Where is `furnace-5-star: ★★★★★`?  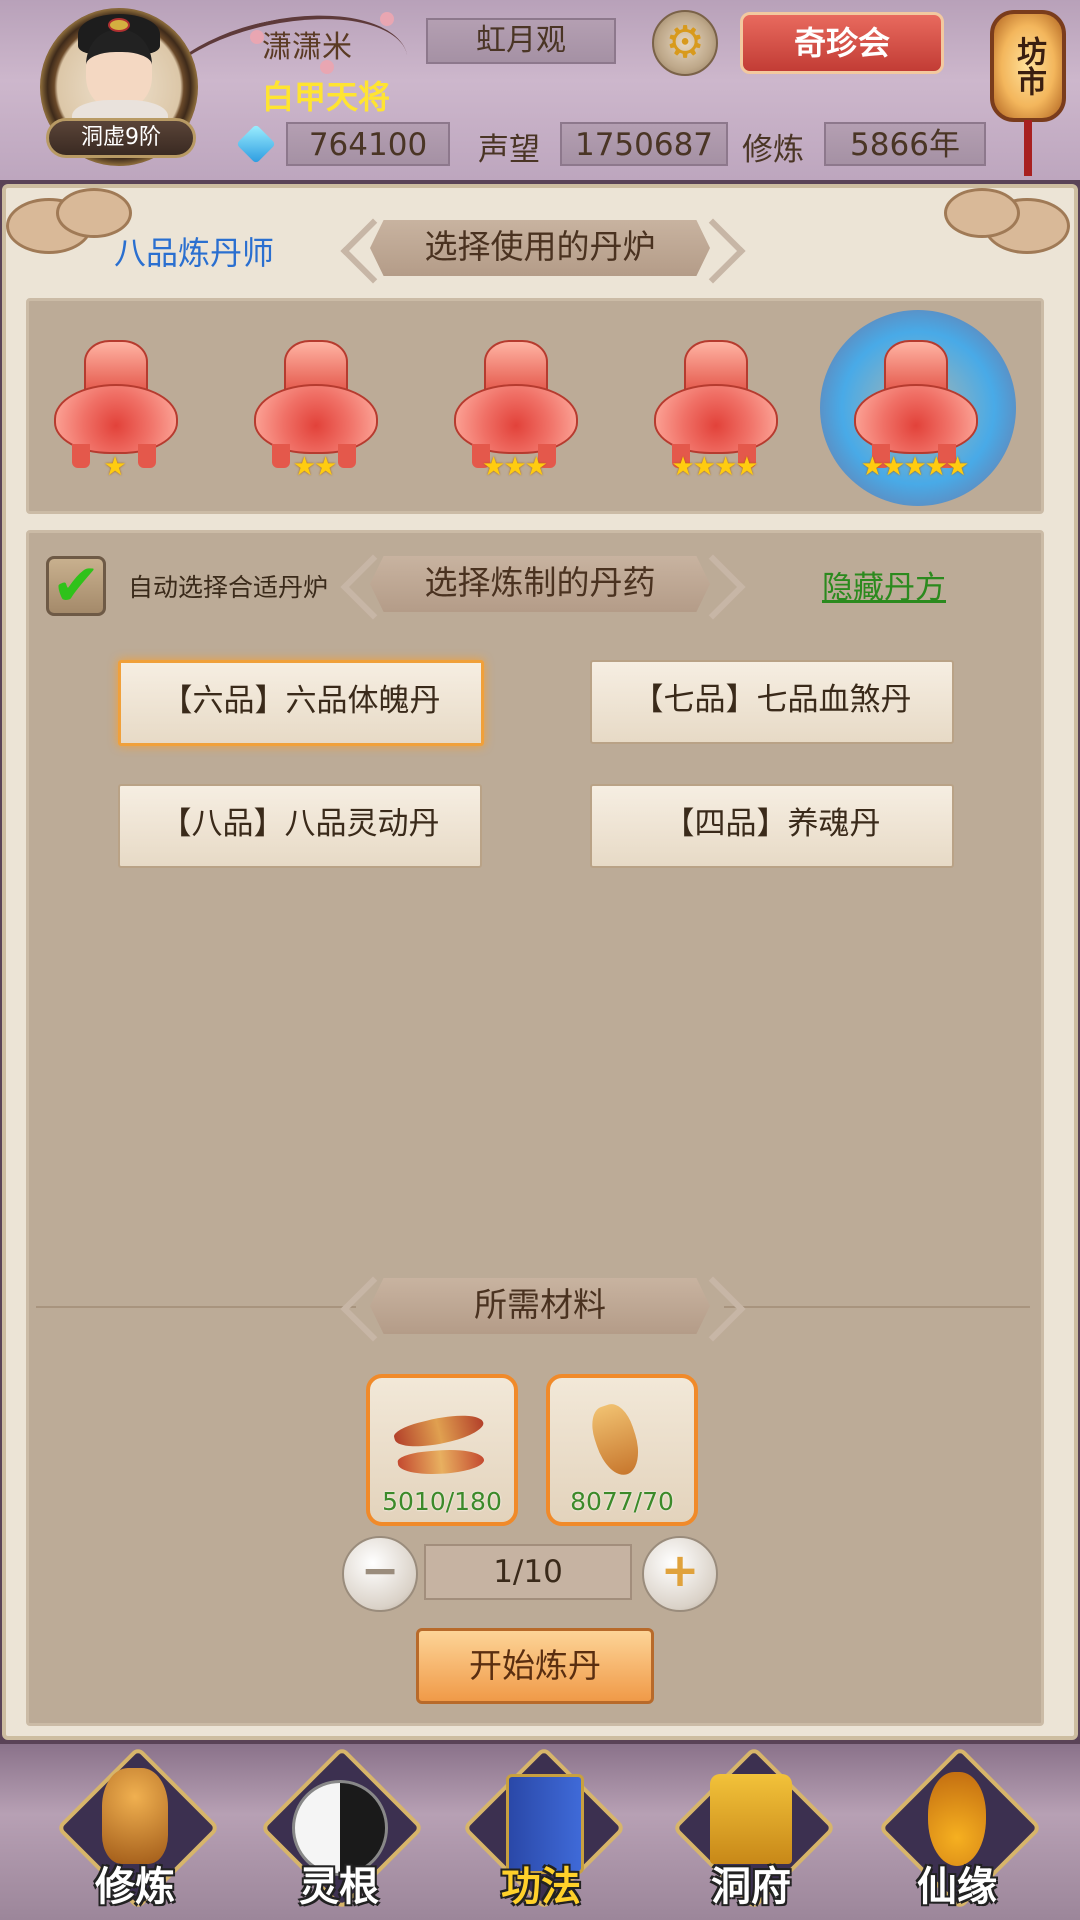
furnace-5-star: ★★★★★ is located at coordinates (914, 415).